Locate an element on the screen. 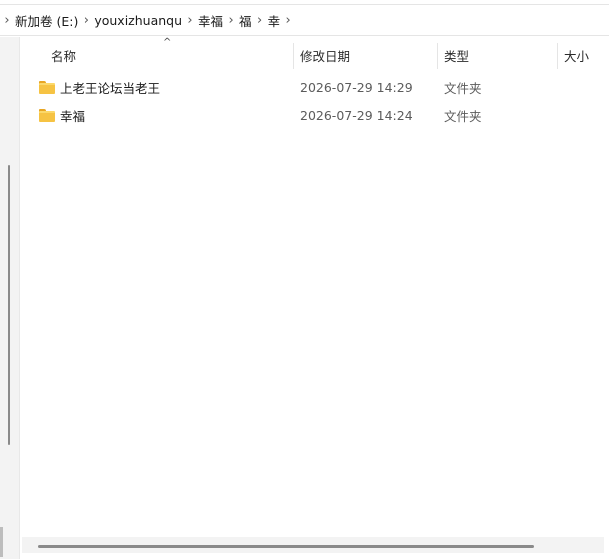  file-row: 上老王论坛当老王 2026-07-29 14:29 文件夹 is located at coordinates (315, 87).